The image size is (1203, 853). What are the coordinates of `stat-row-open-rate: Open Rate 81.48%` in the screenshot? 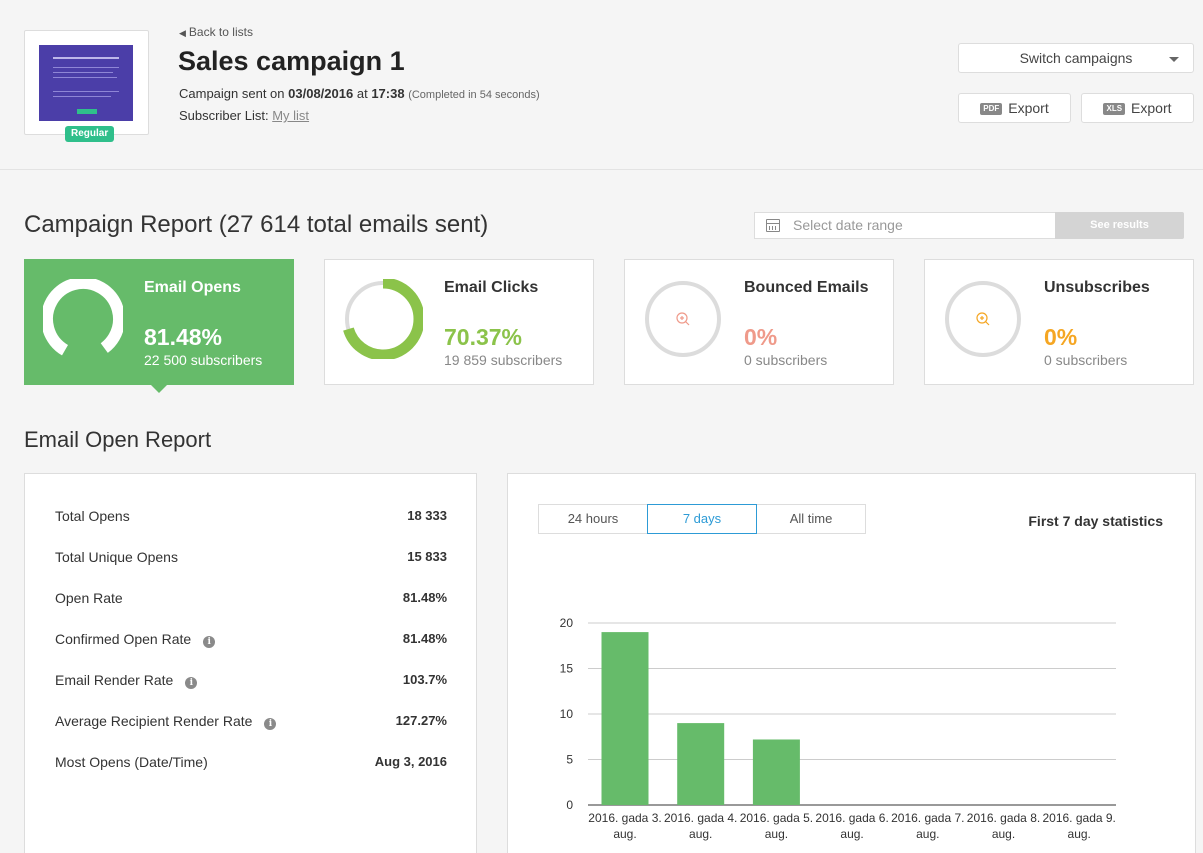 It's located at (251, 600).